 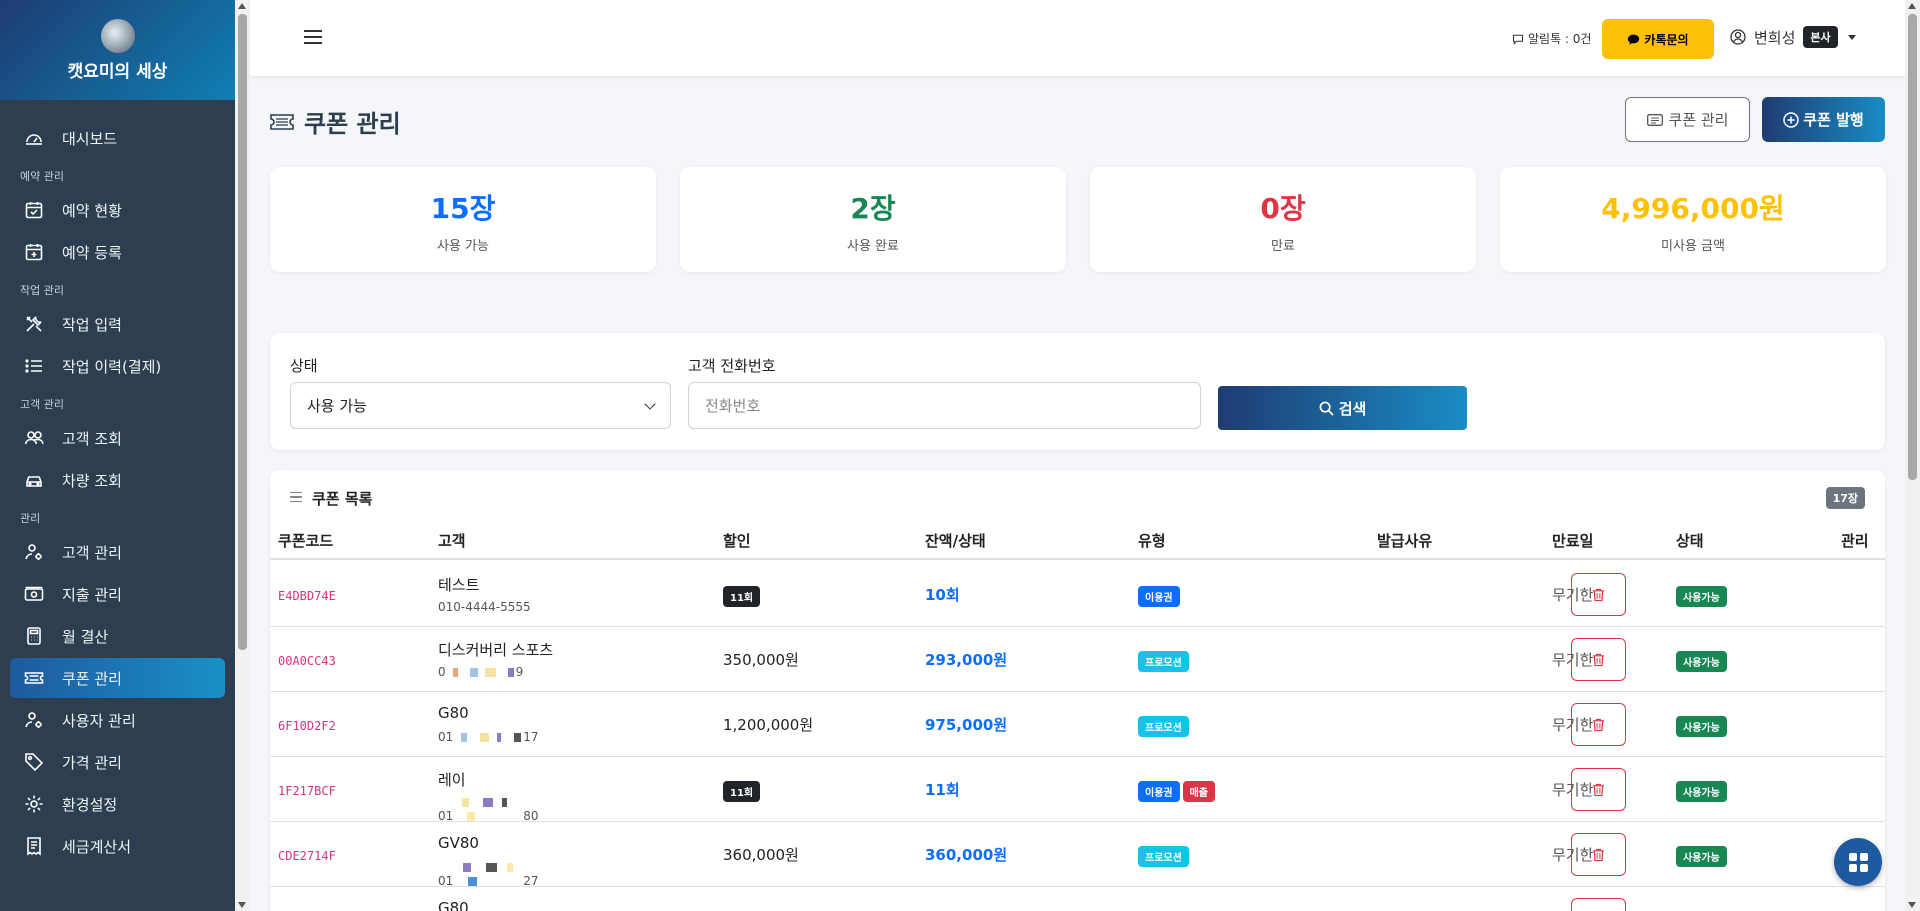 I want to click on sidebar-item-18: 세금계산서, so click(x=117, y=846).